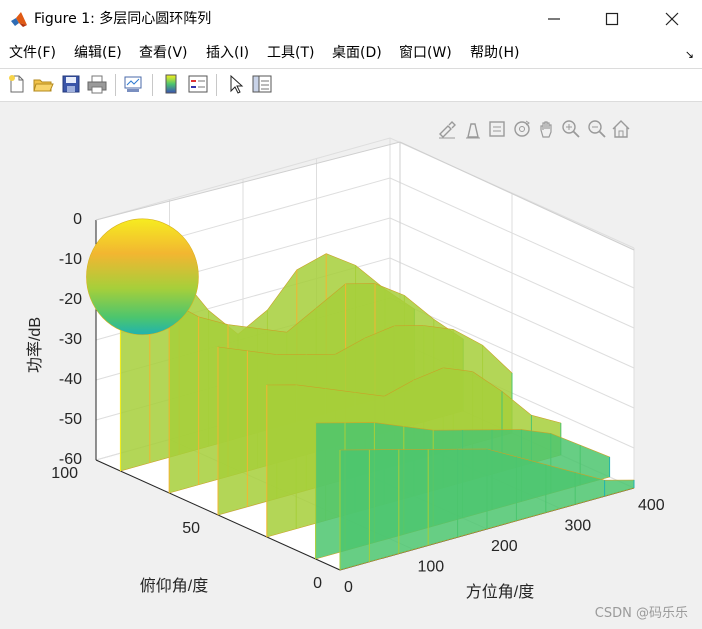  Describe the element at coordinates (641, 613) in the screenshot. I see `watermark: CSDN @码乐乐` at that location.